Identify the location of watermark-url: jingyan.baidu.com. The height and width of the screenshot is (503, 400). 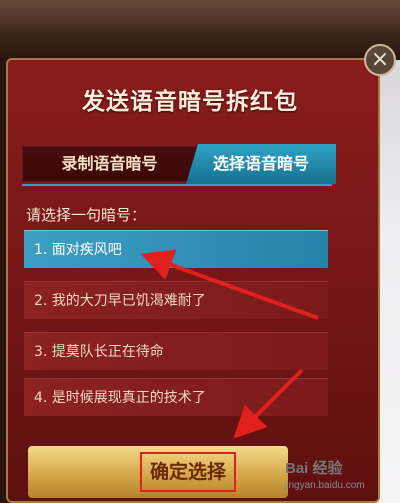
(324, 485).